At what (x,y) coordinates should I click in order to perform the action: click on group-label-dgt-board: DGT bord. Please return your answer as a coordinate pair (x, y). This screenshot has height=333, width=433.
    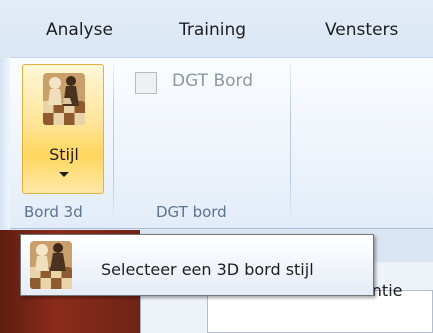
    Looking at the image, I should click on (191, 212).